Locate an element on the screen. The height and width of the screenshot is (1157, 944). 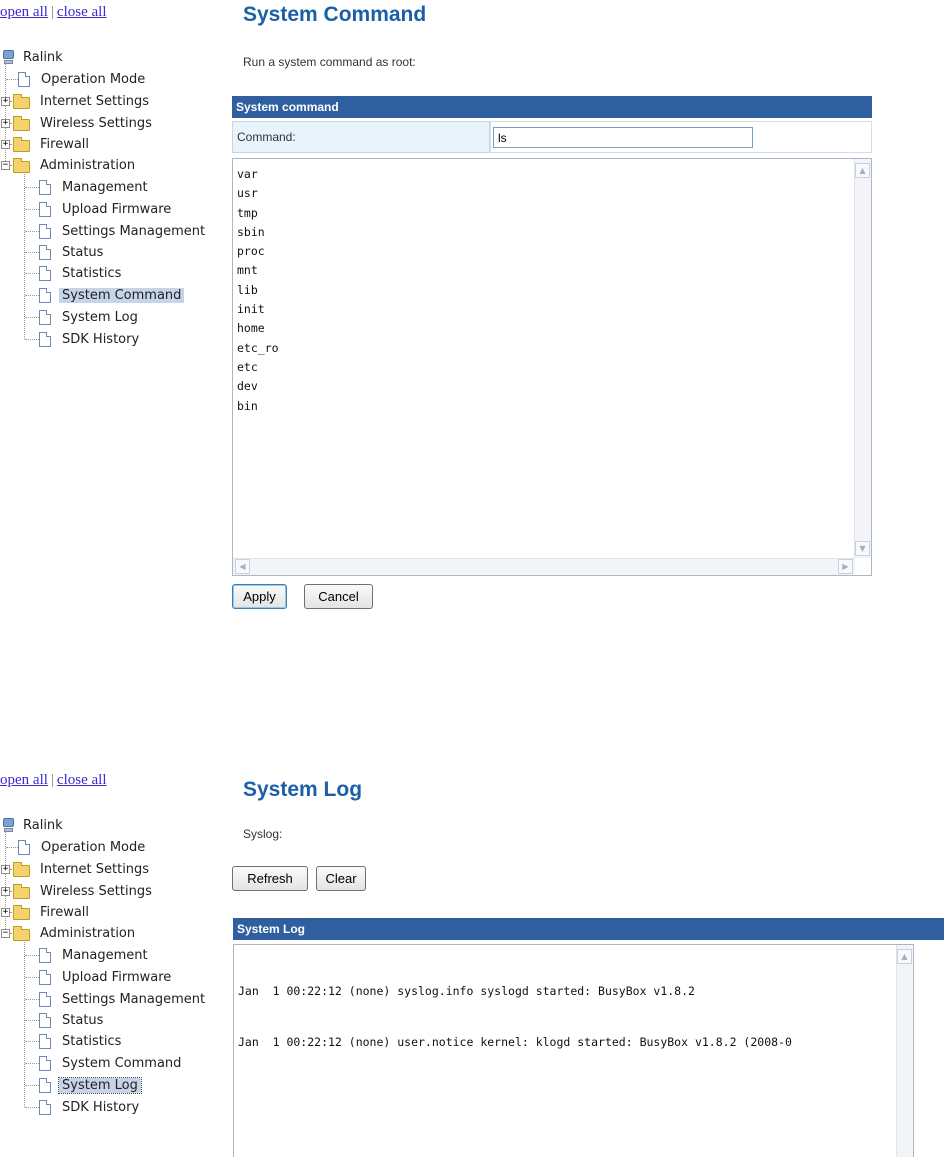
tree-item-label: Settings Management is located at coordinates (134, 999).